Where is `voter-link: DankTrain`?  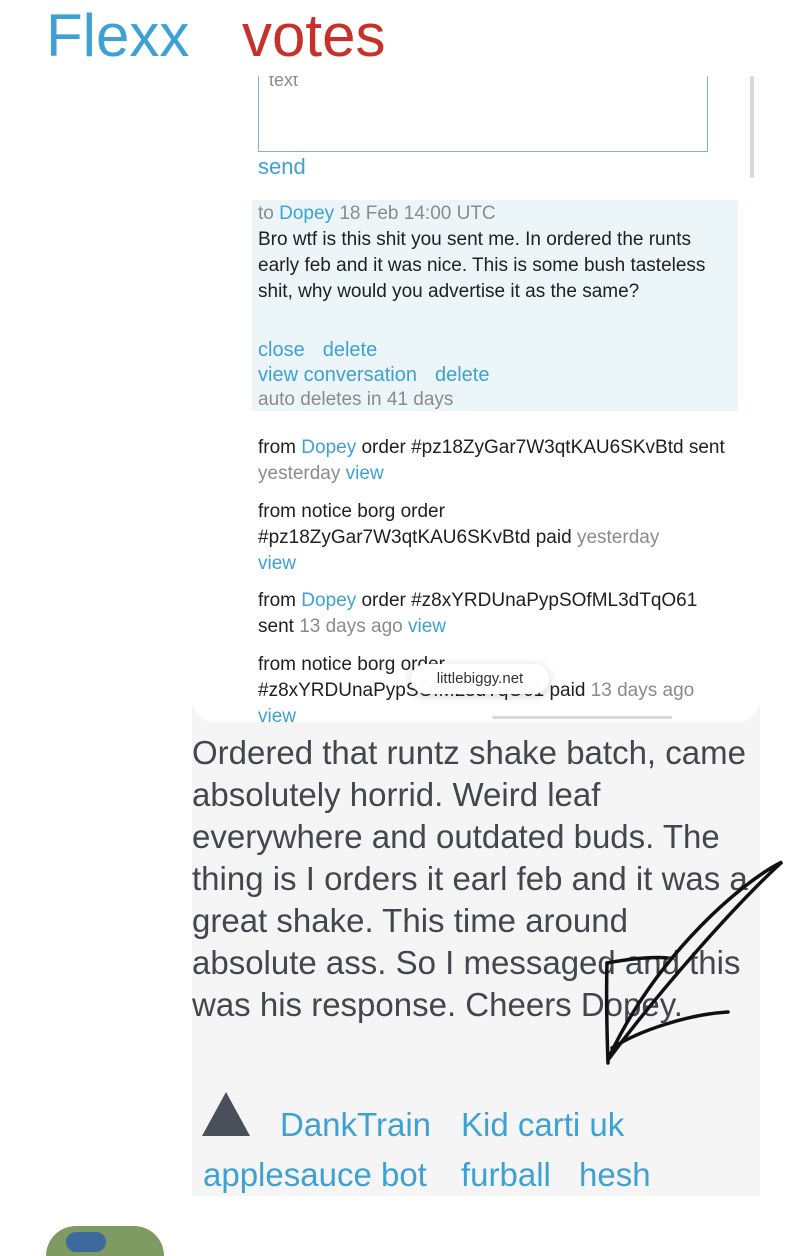
voter-link: DankTrain is located at coordinates (355, 1125).